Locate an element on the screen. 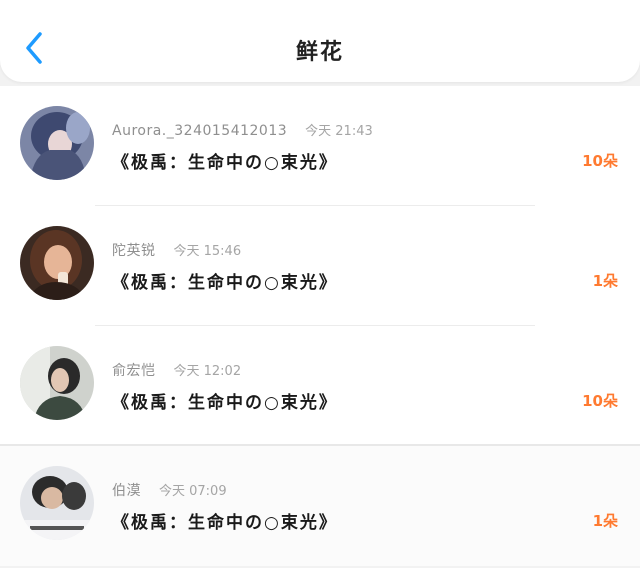  sender-name: 伯漠 is located at coordinates (126, 491).